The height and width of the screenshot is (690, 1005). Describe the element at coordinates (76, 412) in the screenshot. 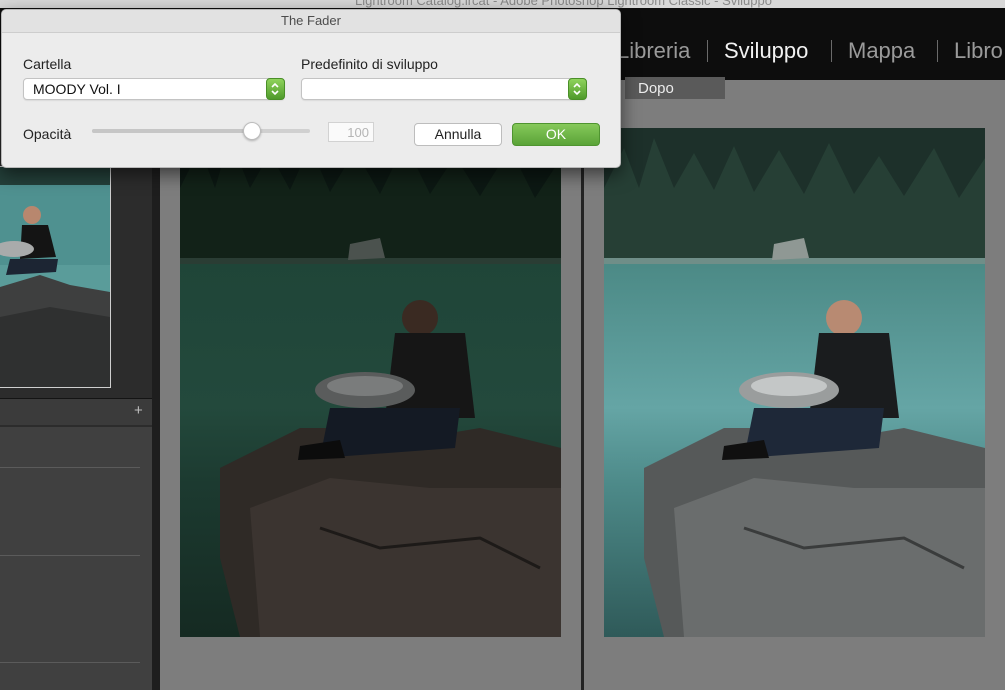

I see `presets-panel-header` at that location.